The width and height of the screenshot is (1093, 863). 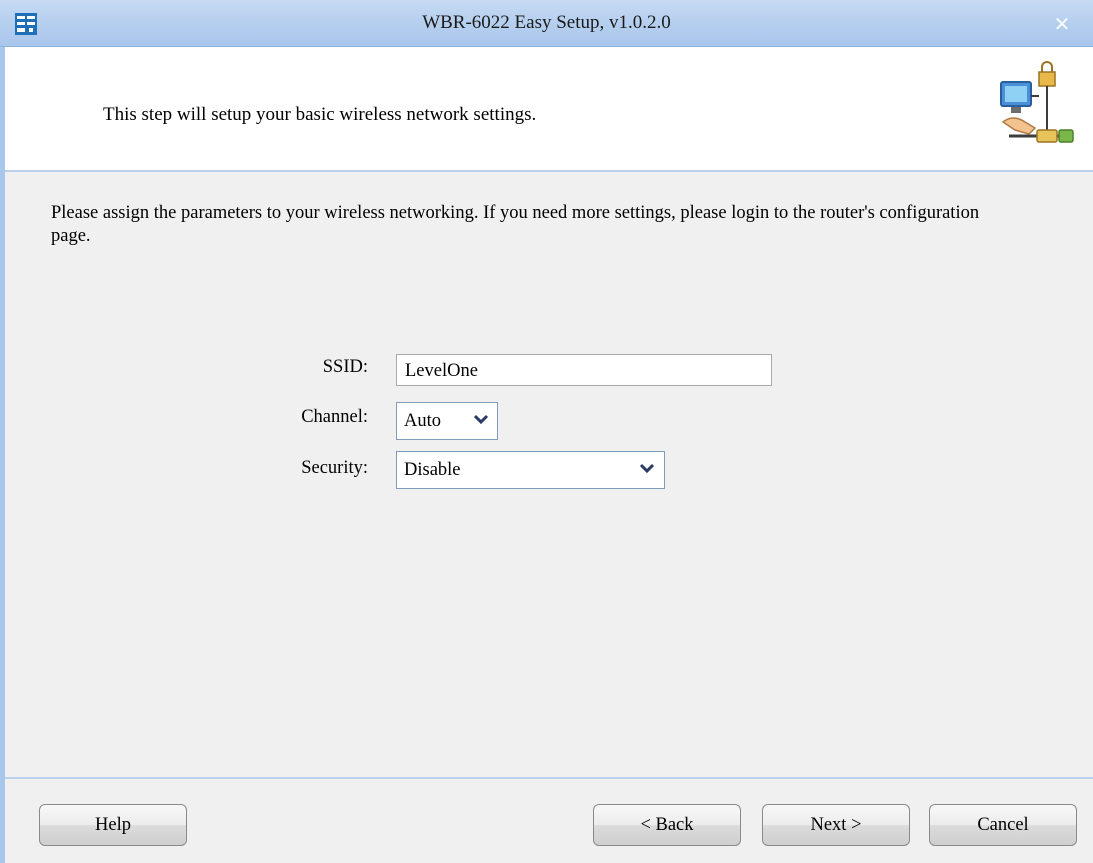 I want to click on close-icon: ✕, so click(x=1062, y=25).